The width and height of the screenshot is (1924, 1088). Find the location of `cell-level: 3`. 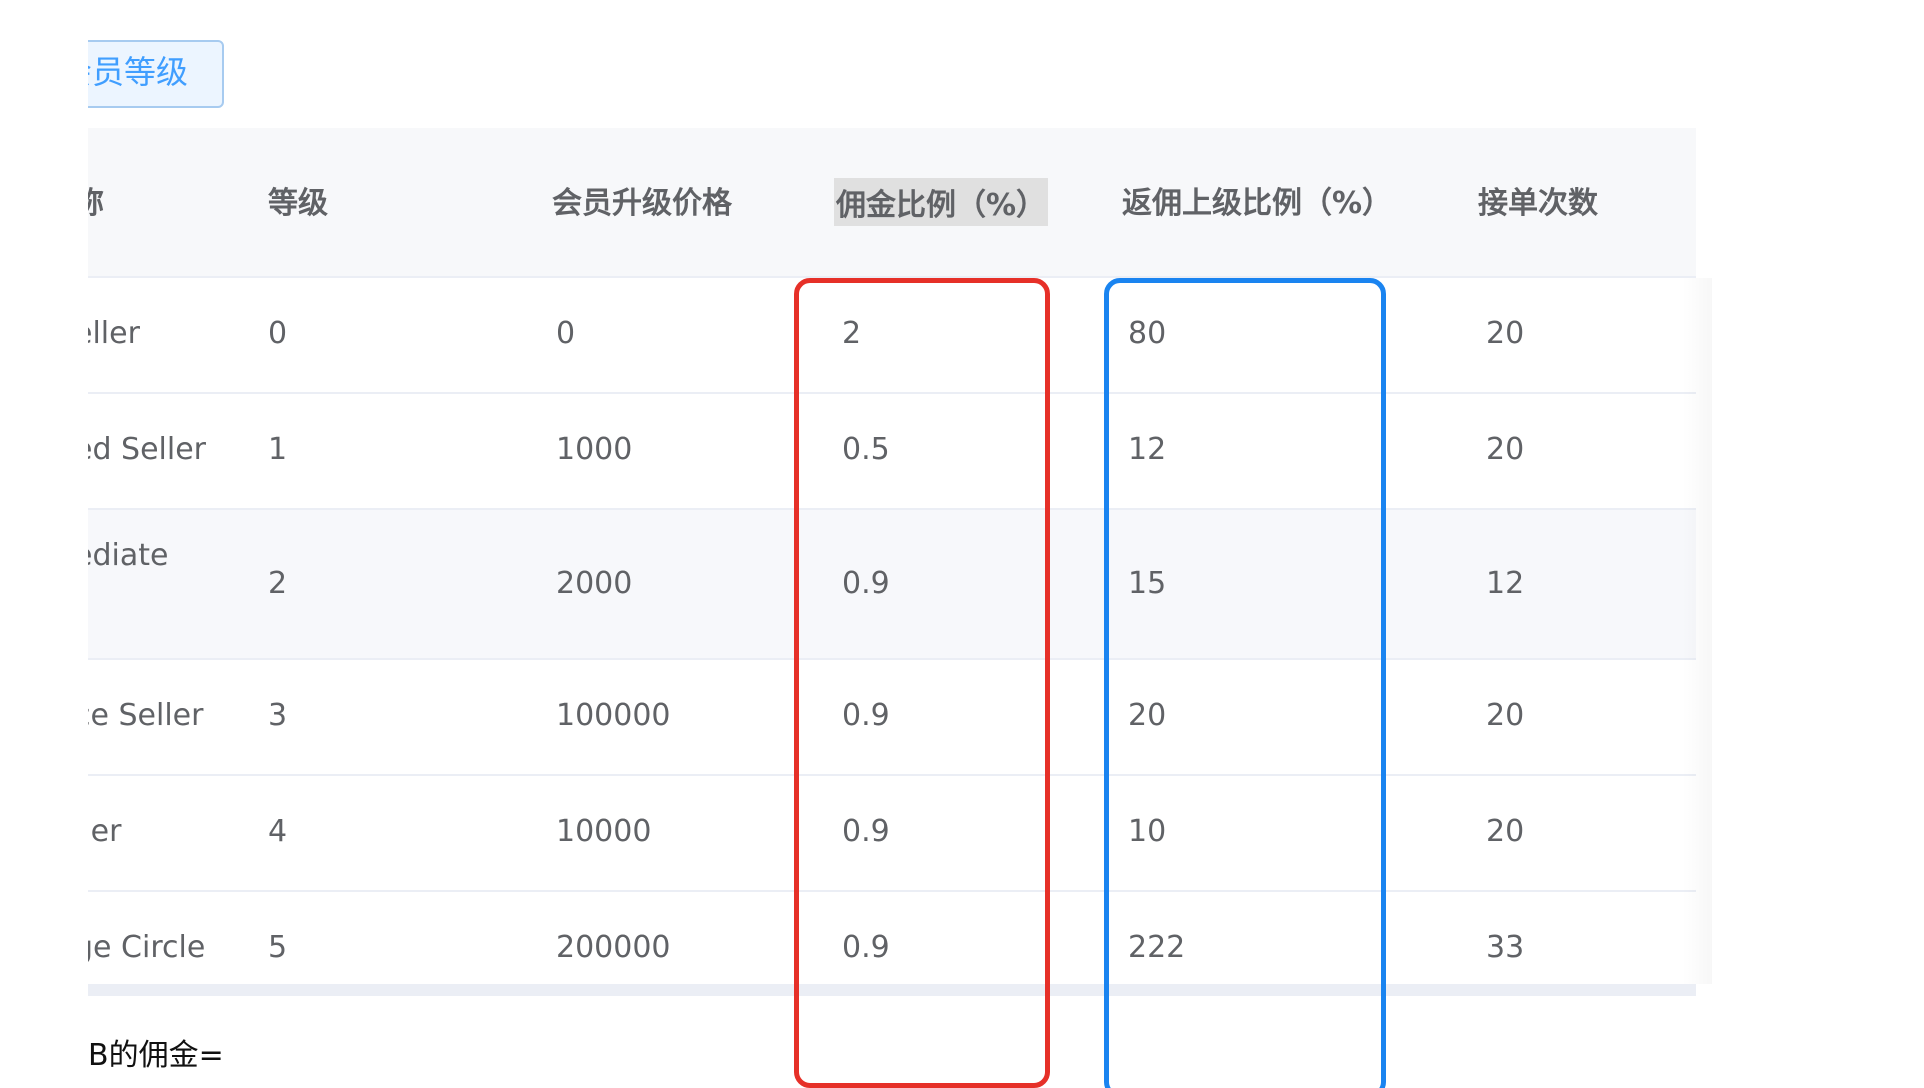

cell-level: 3 is located at coordinates (278, 715).